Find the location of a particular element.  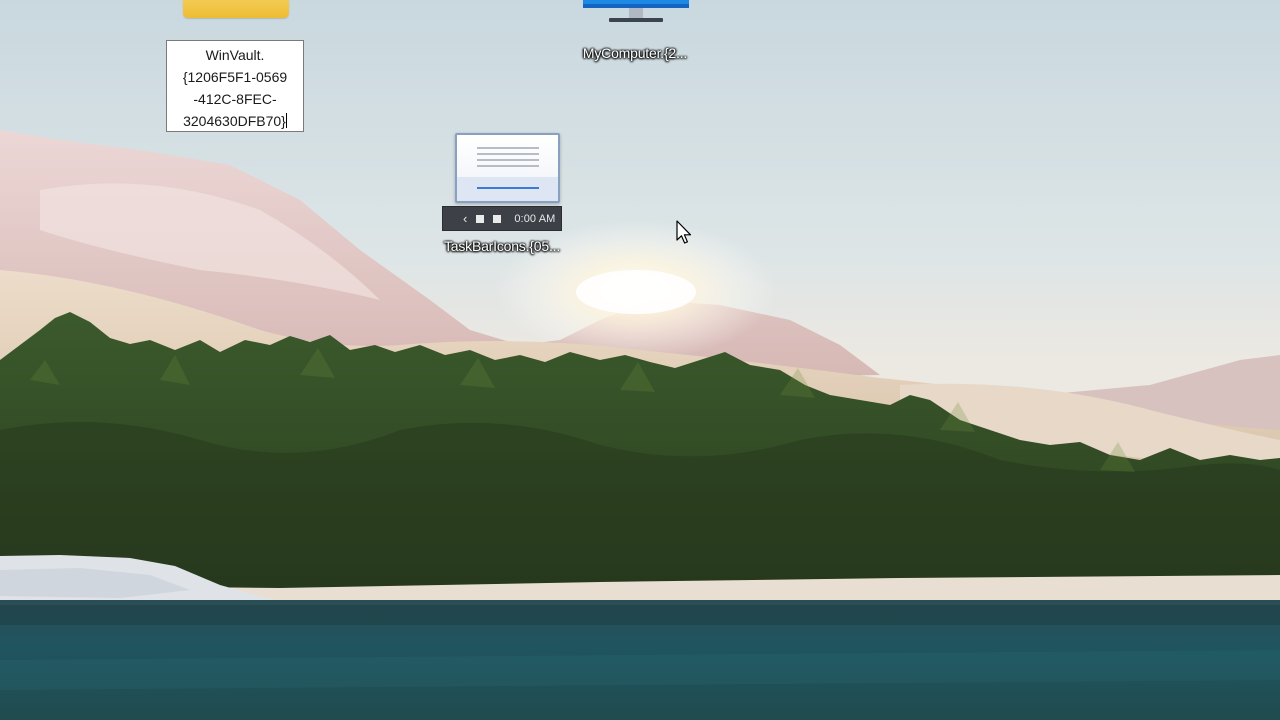

taskbar-preview-icon is located at coordinates (507, 168).